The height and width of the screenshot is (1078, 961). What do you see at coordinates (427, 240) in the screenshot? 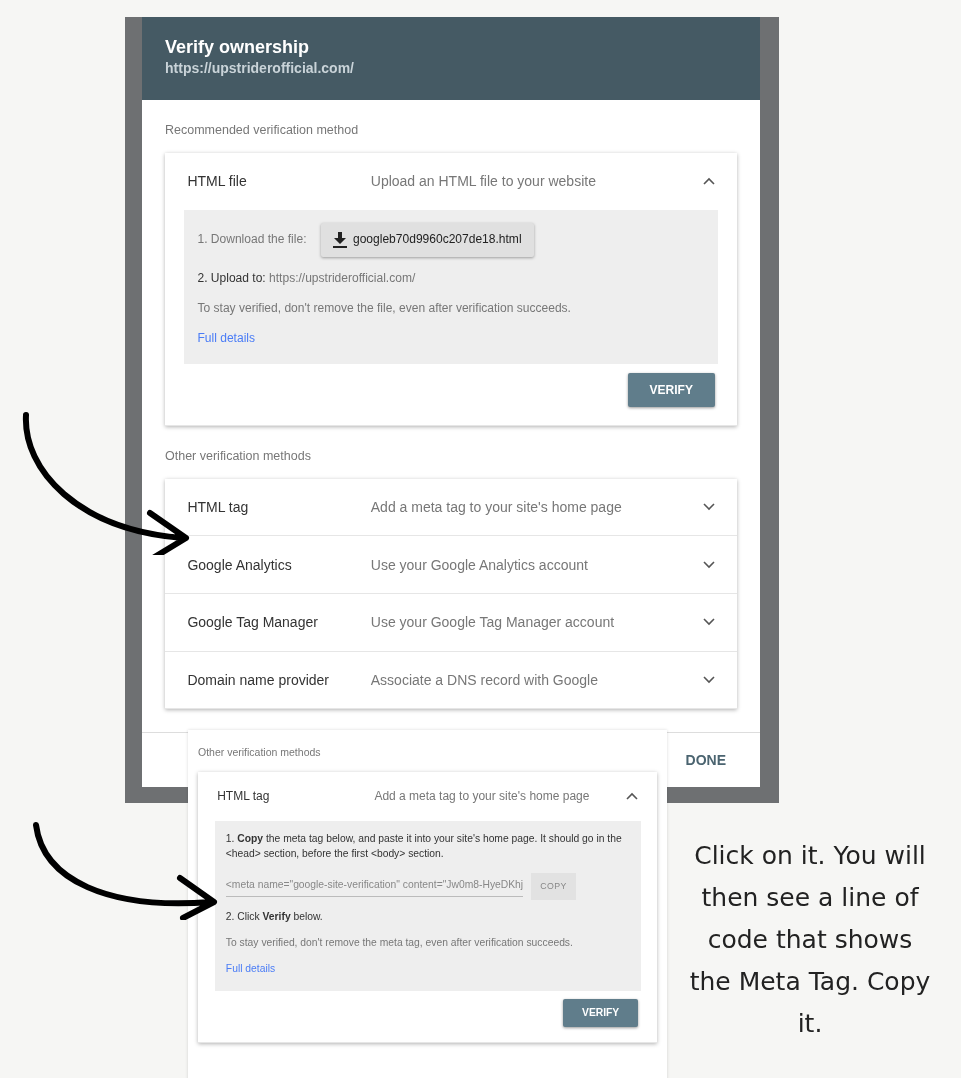
I see `download-button: googleb70d9960c207de18.html` at bounding box center [427, 240].